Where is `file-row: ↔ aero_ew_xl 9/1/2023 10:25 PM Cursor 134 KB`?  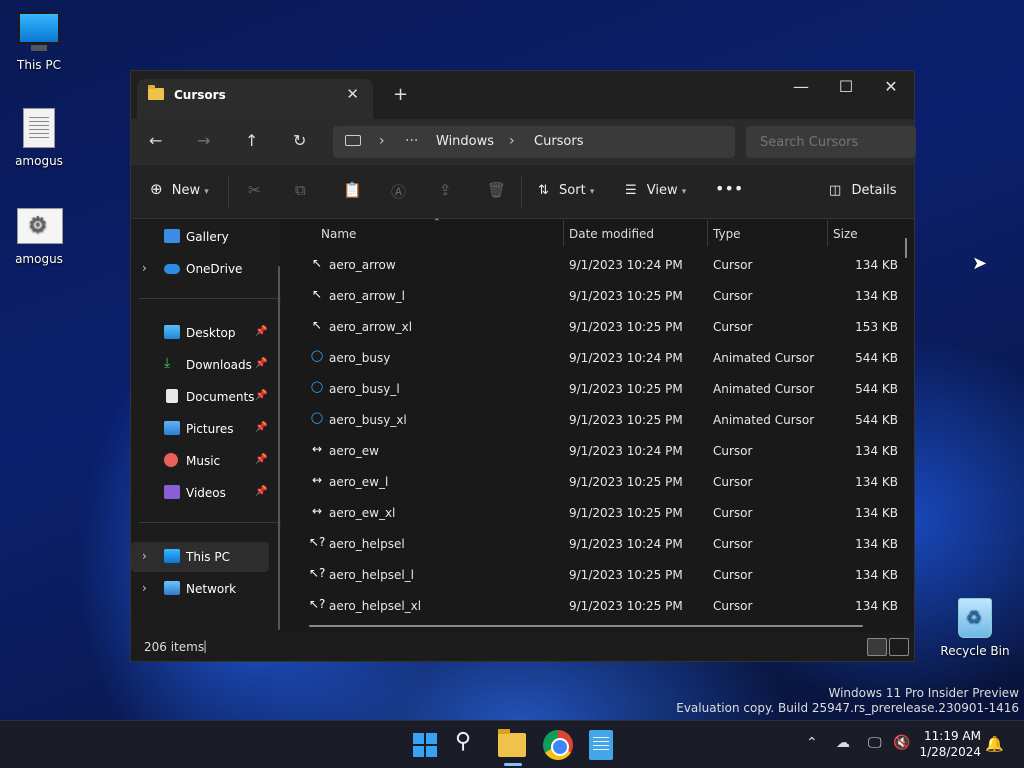 file-row: ↔ aero_ew_xl 9/1/2023 10:25 PM Cursor 134 KB is located at coordinates (596, 513).